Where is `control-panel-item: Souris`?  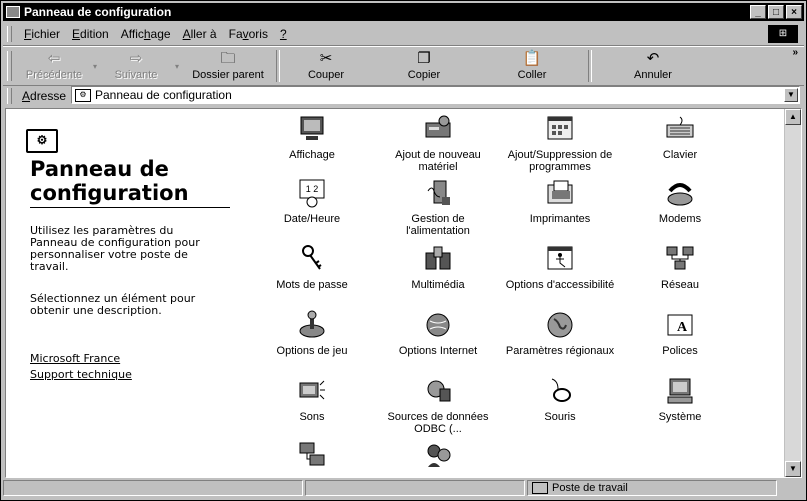
control-panel-item: Souris is located at coordinates (560, 399).